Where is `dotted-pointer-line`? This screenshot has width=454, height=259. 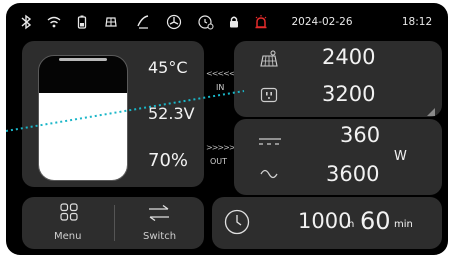
dotted-pointer-line is located at coordinates (125, 111).